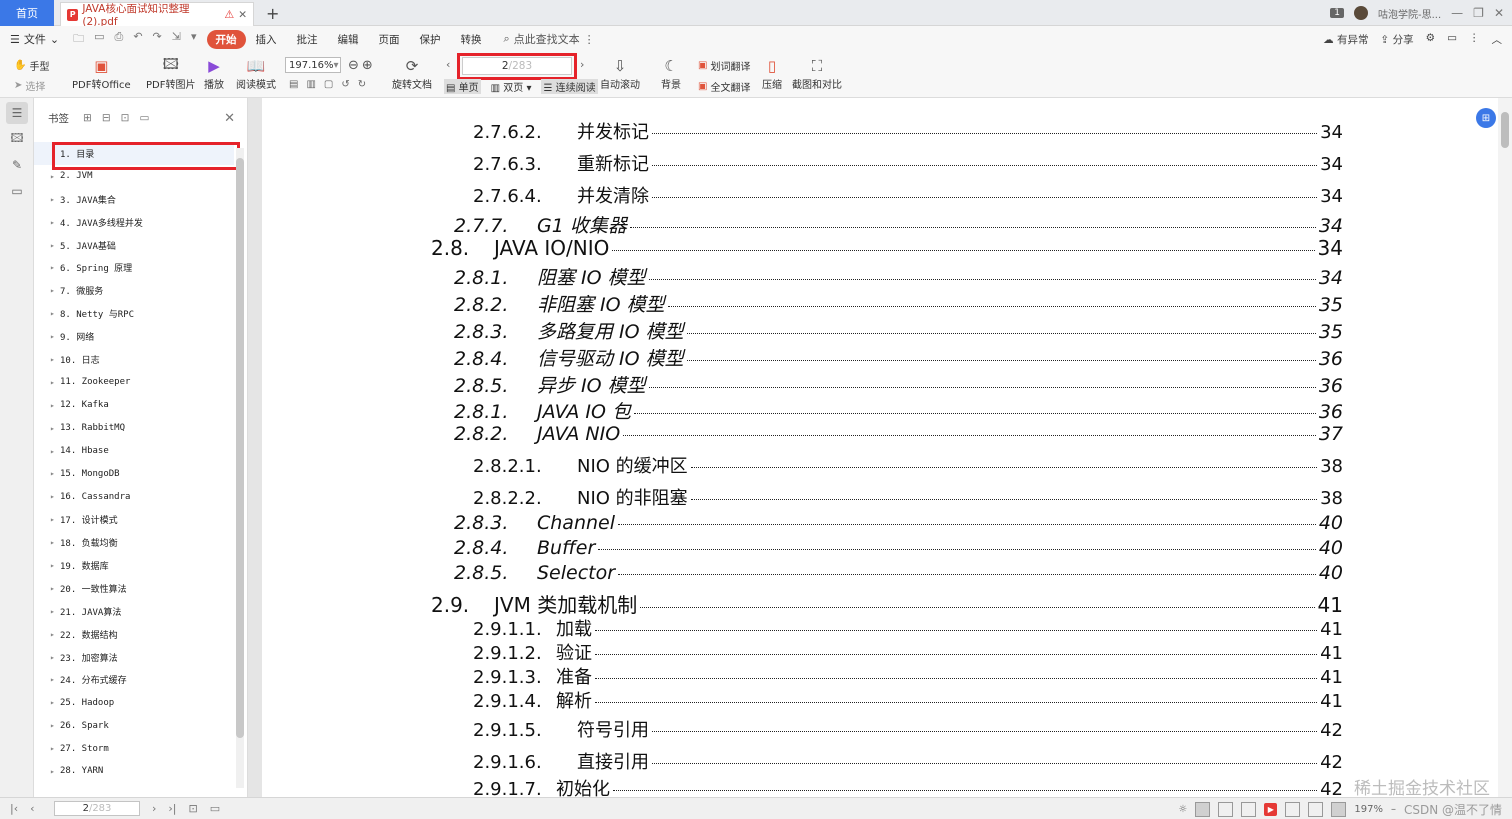 This screenshot has width=1512, height=819. I want to click on fit-width-icon, so click(1316, 809).